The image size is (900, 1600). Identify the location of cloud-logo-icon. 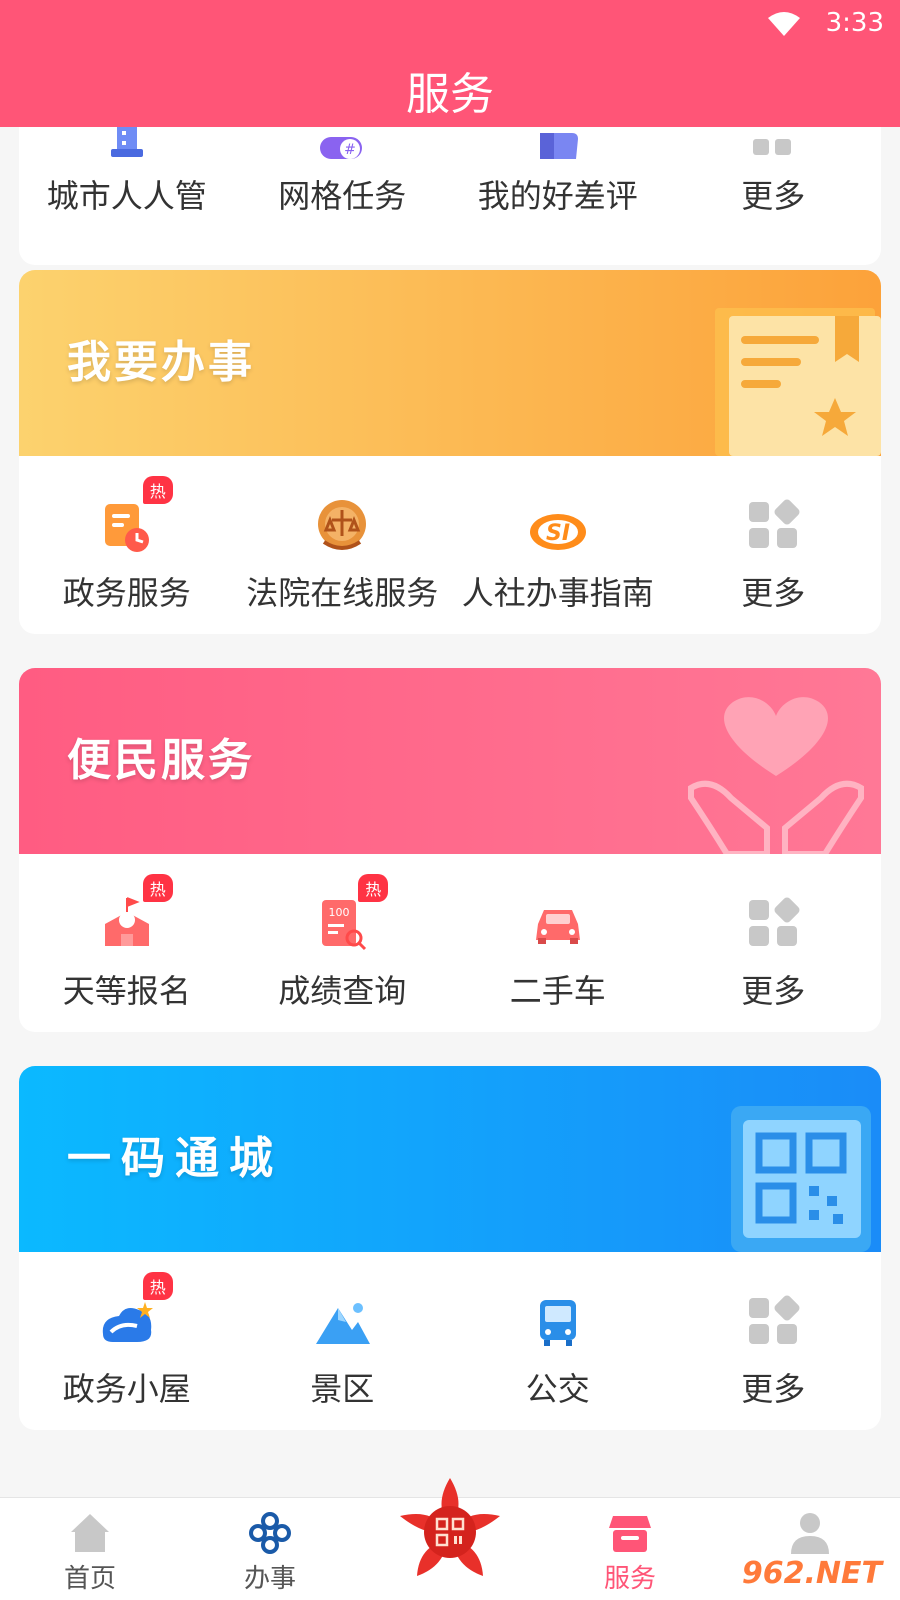
(127, 1322).